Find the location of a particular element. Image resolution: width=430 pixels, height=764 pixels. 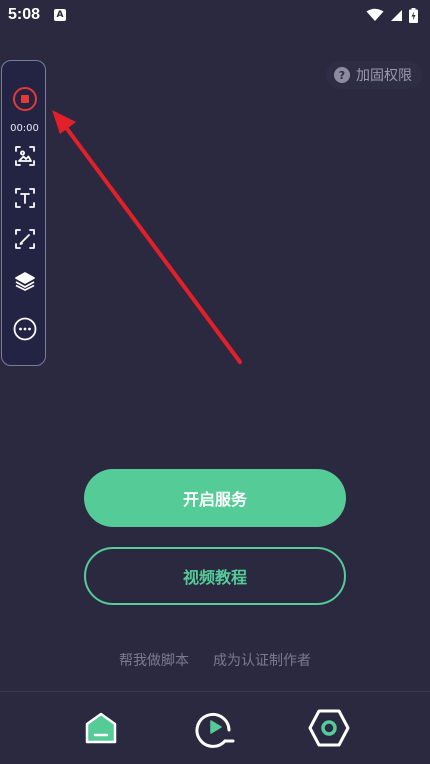

edit-area-button is located at coordinates (24, 239).